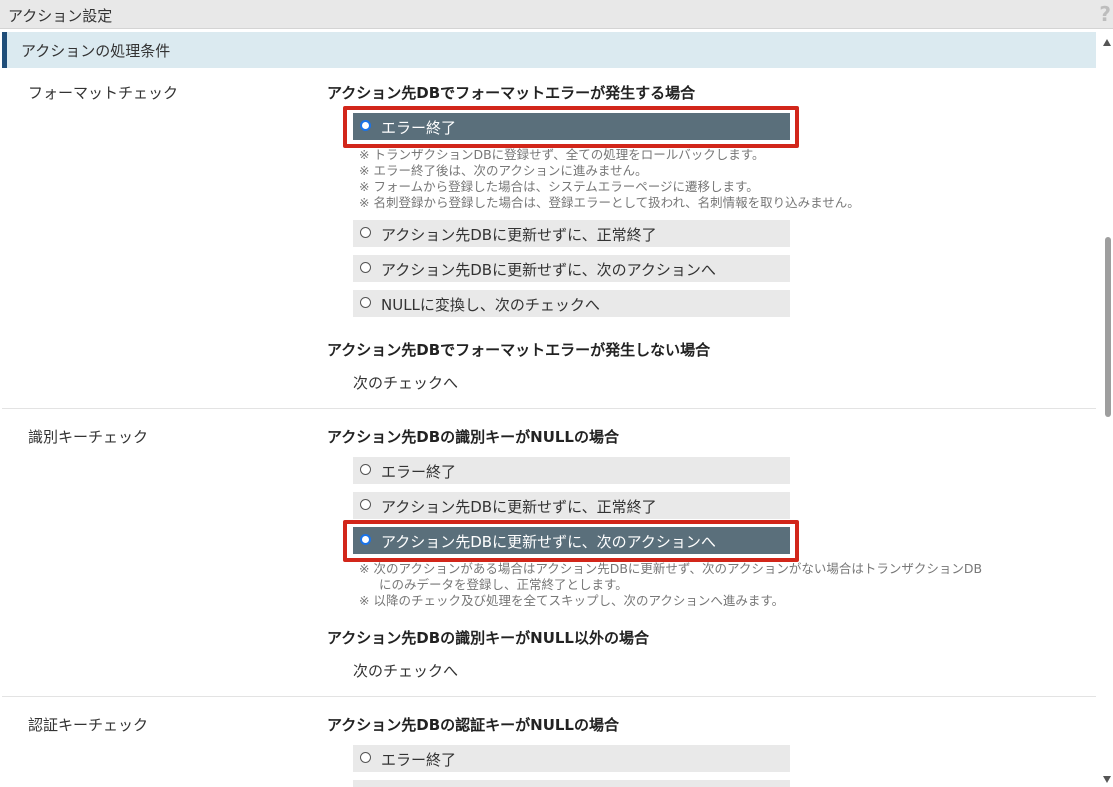  I want to click on note-line: ※ 以降のチェック及び処理を全てスキップし、次のアクションへ進みます。, so click(572, 600).